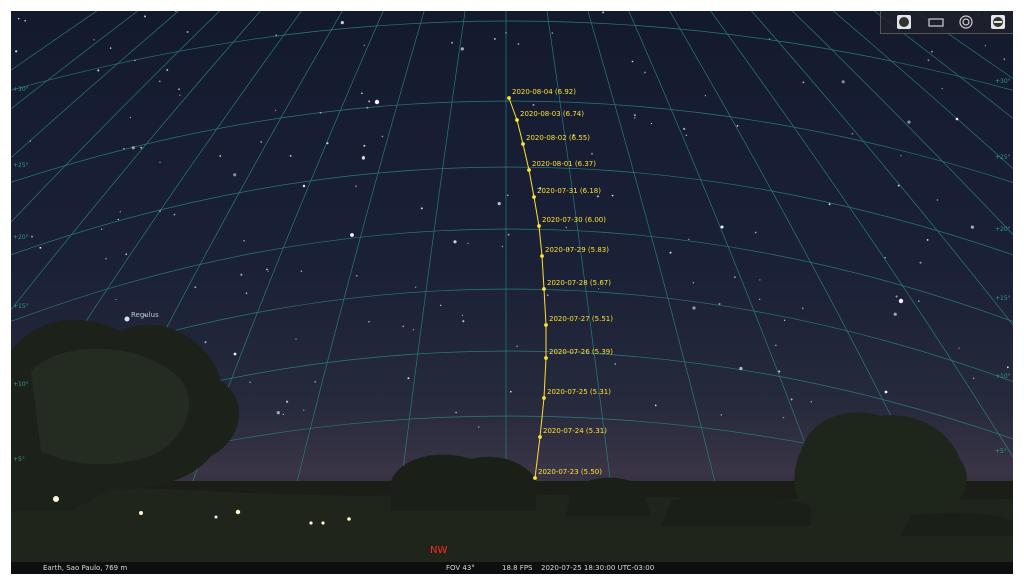 The height and width of the screenshot is (585, 1024). Describe the element at coordinates (19, 459) in the screenshot. I see `altitude-label-left: +5°` at that location.